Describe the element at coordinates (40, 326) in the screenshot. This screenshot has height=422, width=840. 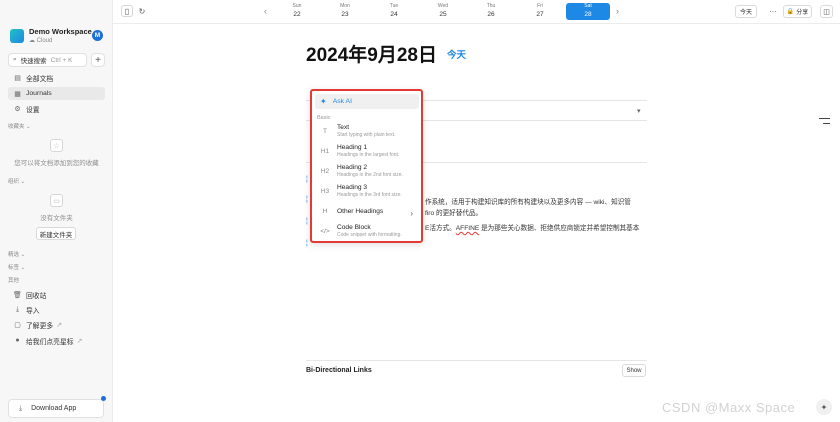
I see `sidebar-item-label: 了解更多` at that location.